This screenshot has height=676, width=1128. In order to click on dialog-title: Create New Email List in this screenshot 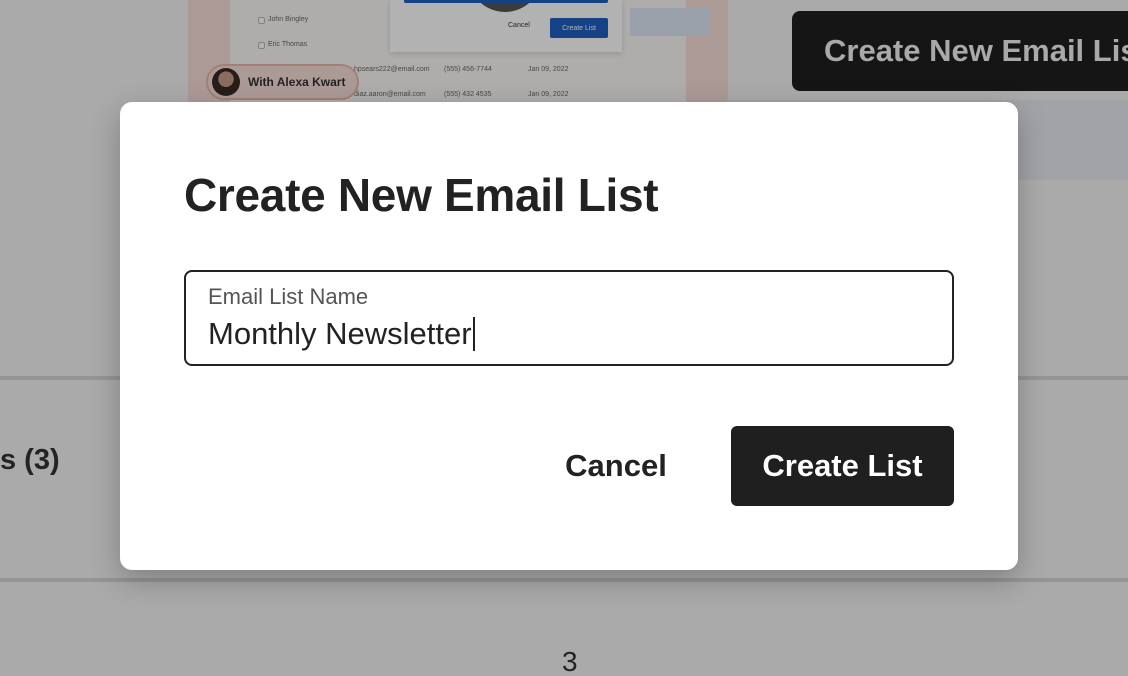, I will do `click(421, 195)`.